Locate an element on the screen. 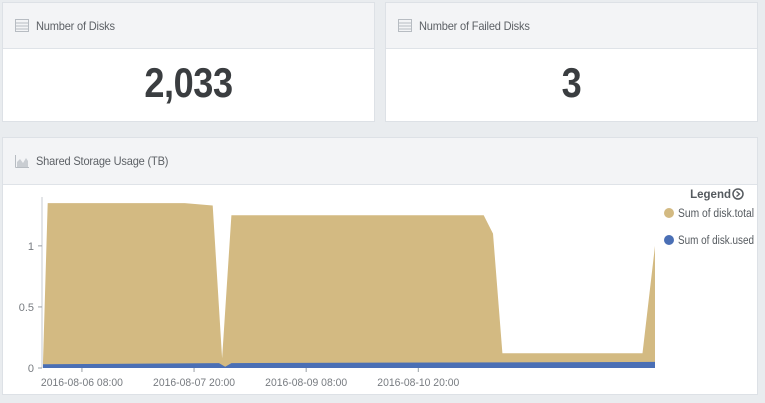 This screenshot has width=765, height=403. legend-item-label: Sum of disk.total is located at coordinates (716, 214).